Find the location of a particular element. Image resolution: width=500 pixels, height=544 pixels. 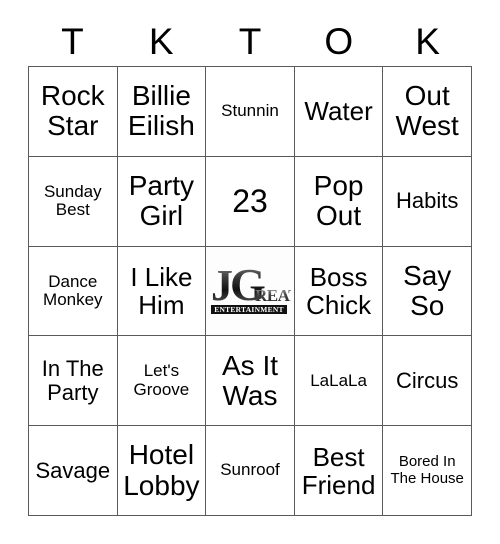

bingo-cell-r3c1: Dance Monkey is located at coordinates (73, 291).